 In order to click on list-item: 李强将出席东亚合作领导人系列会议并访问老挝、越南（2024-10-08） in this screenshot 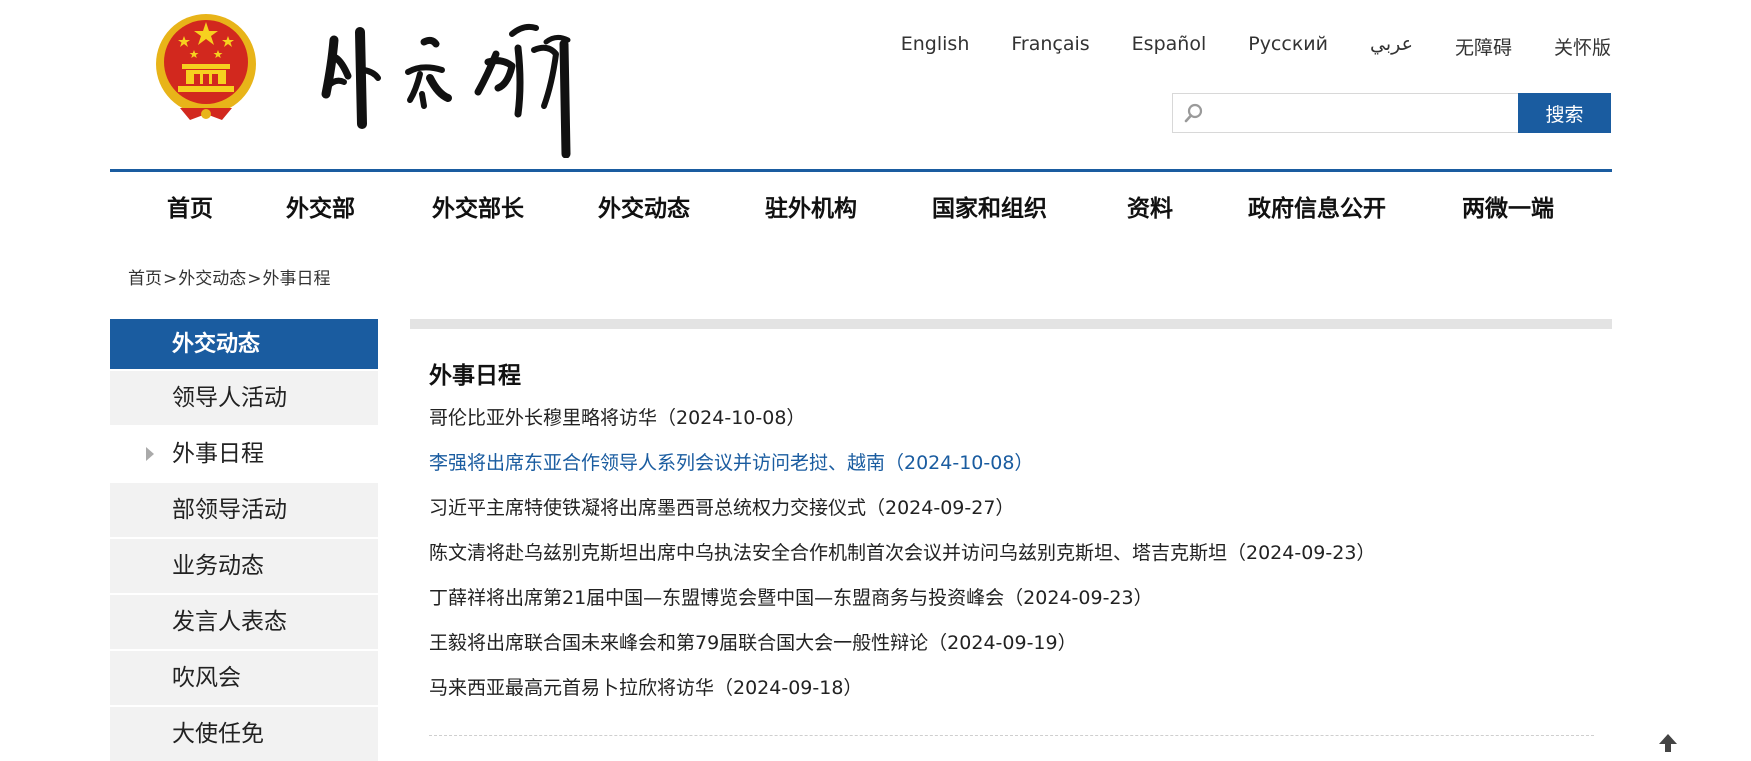, I will do `click(902, 472)`.